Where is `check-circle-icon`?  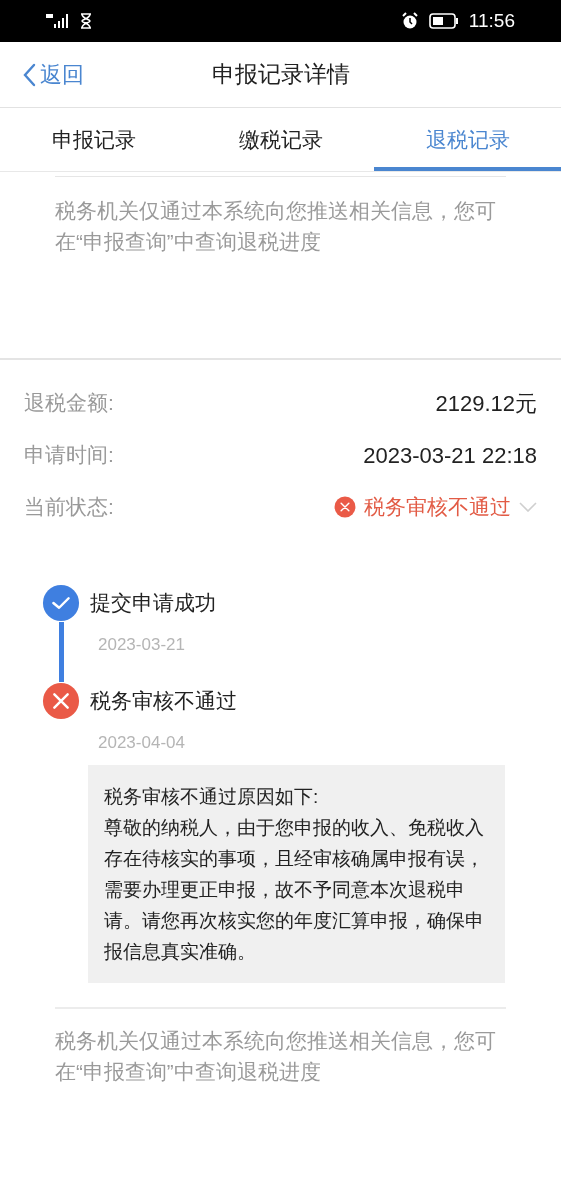 check-circle-icon is located at coordinates (61, 603).